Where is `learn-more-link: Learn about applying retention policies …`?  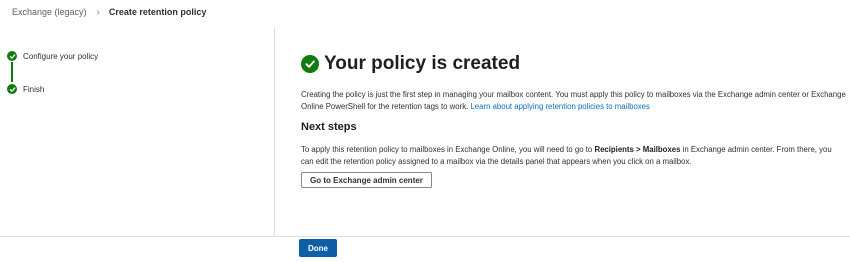
learn-more-link: Learn about applying retention policies … is located at coordinates (559, 106).